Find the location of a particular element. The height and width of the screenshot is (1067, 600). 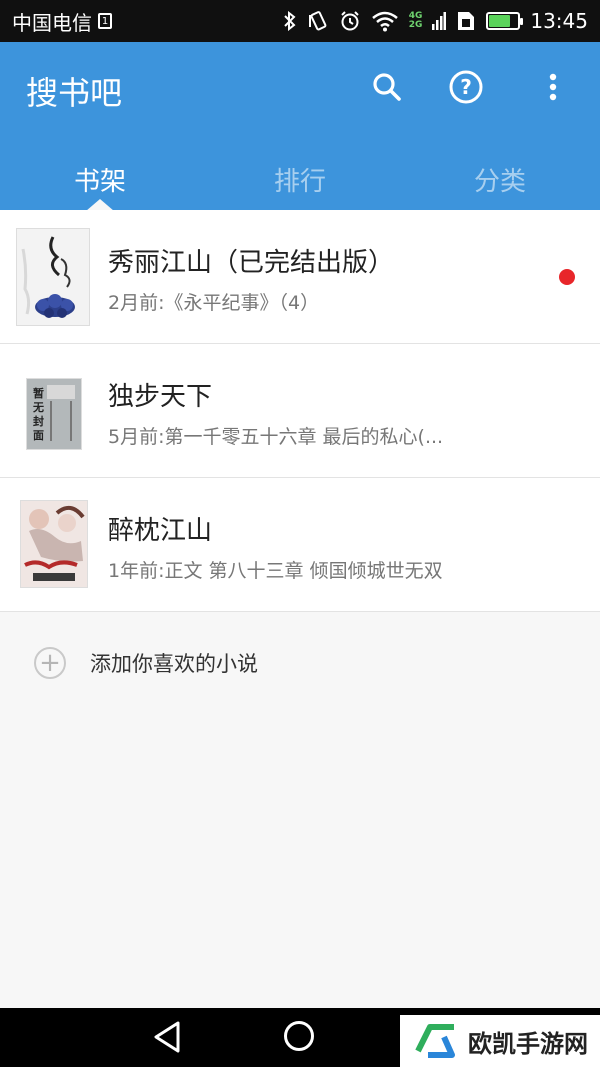

cover-placeholder-line-1: 暂 is located at coordinates (38, 393).